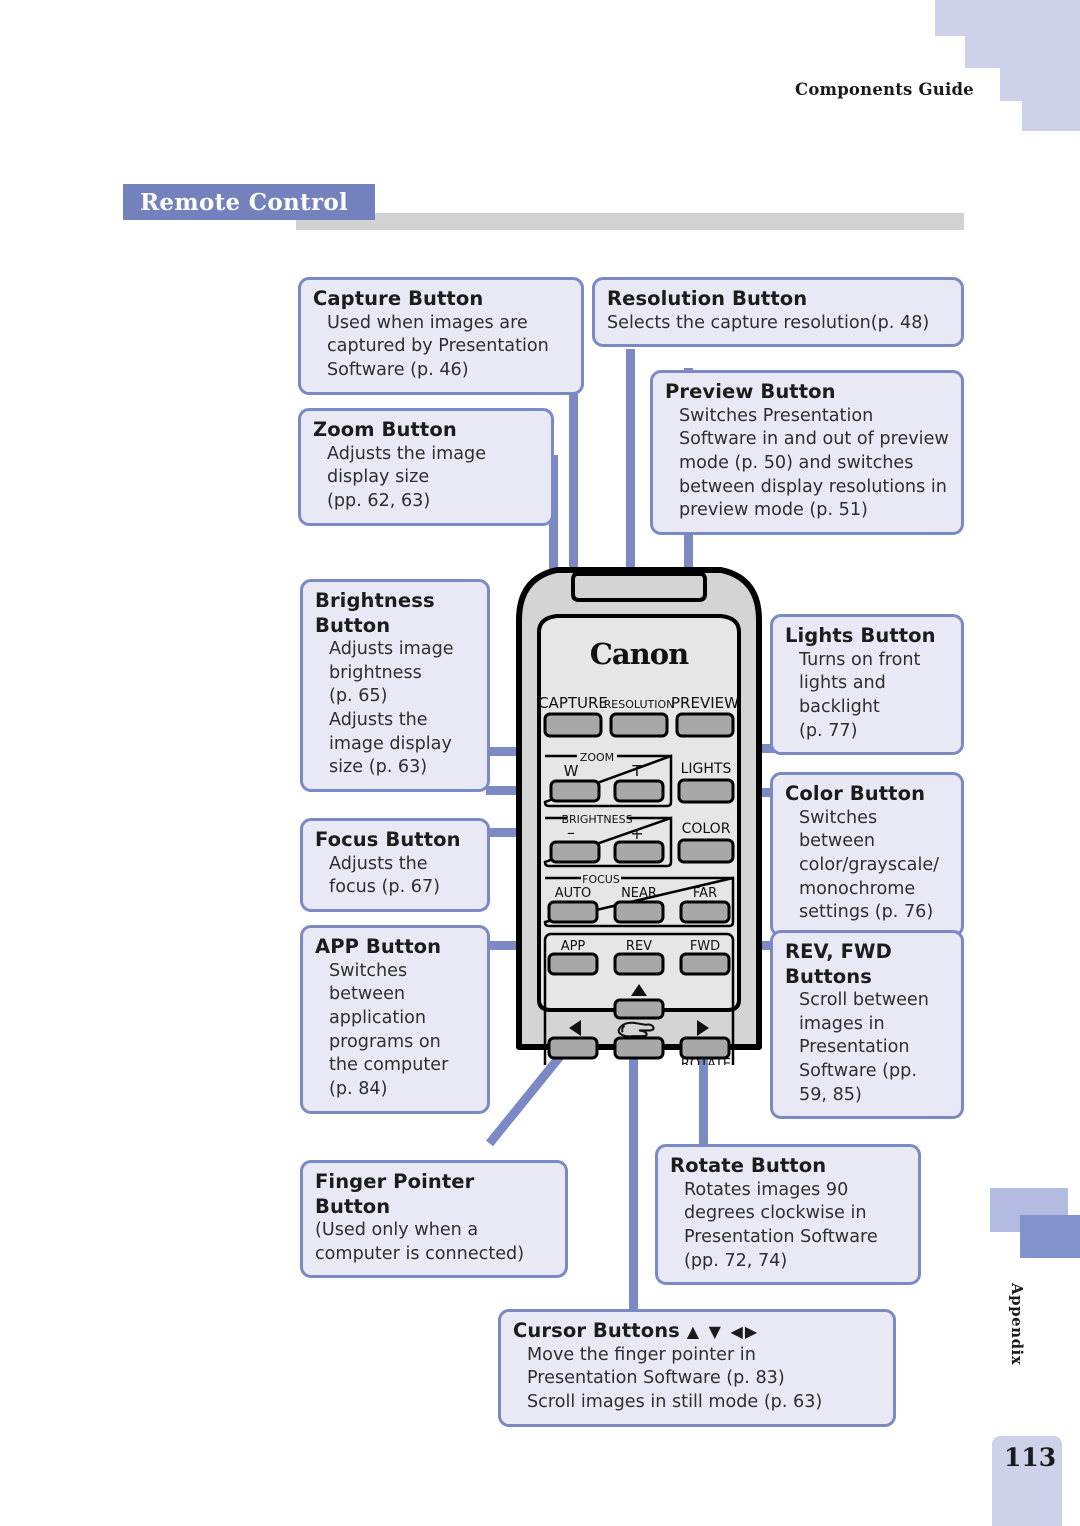  I want to click on svg-text: ROTATE, so click(706, 1061).